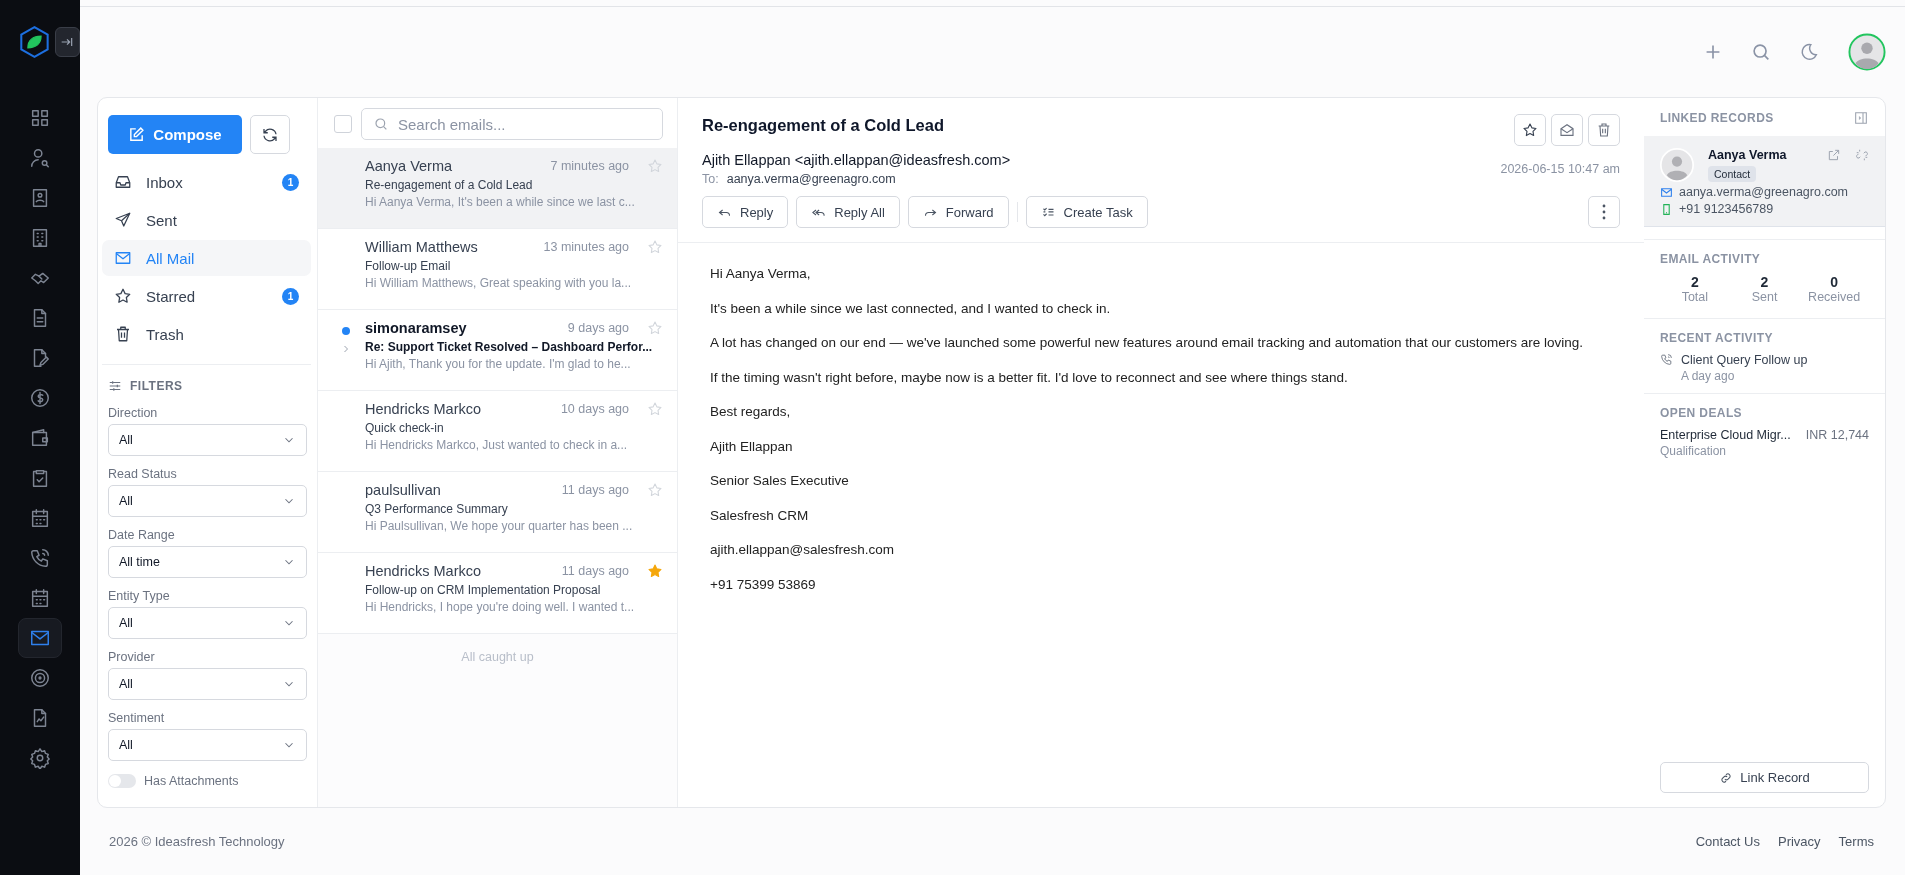 The image size is (1905, 875). Describe the element at coordinates (449, 185) in the screenshot. I see `email-subject: Re-engagement of a Cold Lead` at that location.